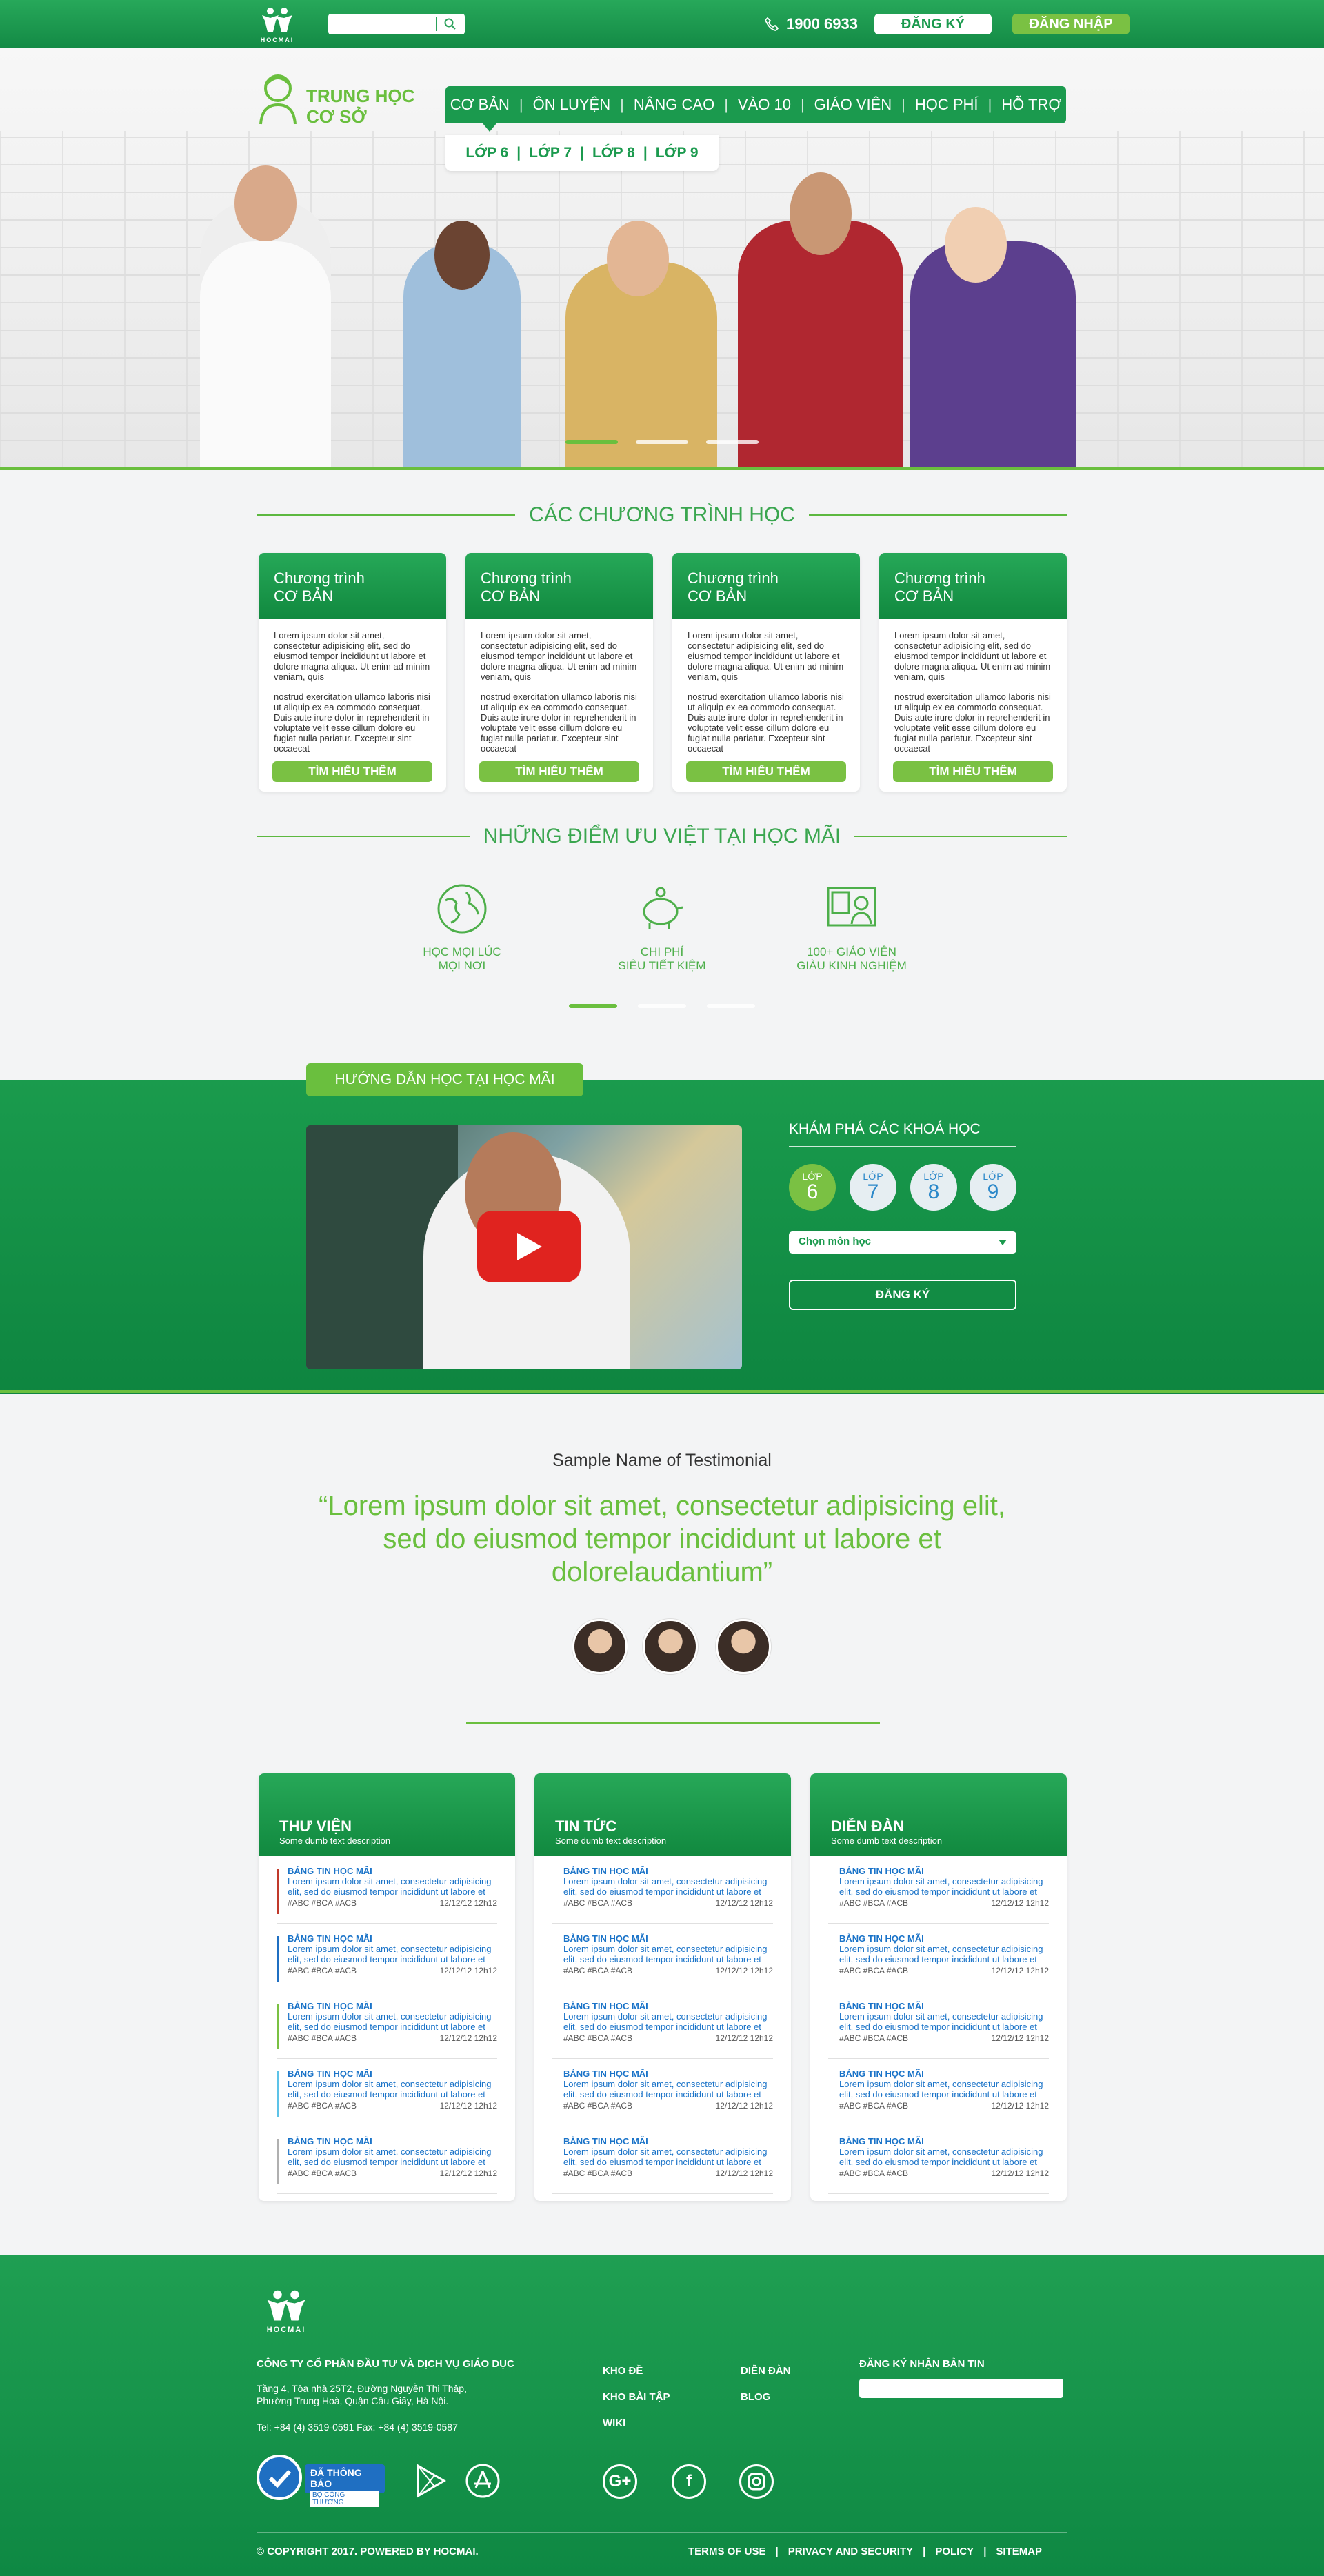  What do you see at coordinates (947, 105) in the screenshot?
I see `nav-item-hoc-phi: HỌC PHÍ` at bounding box center [947, 105].